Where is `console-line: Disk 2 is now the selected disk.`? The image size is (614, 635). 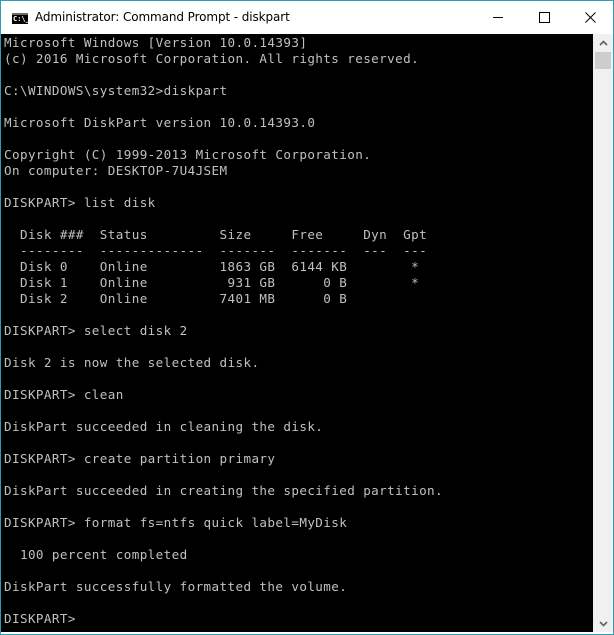
console-line: Disk 2 is now the selected disk. is located at coordinates (132, 362).